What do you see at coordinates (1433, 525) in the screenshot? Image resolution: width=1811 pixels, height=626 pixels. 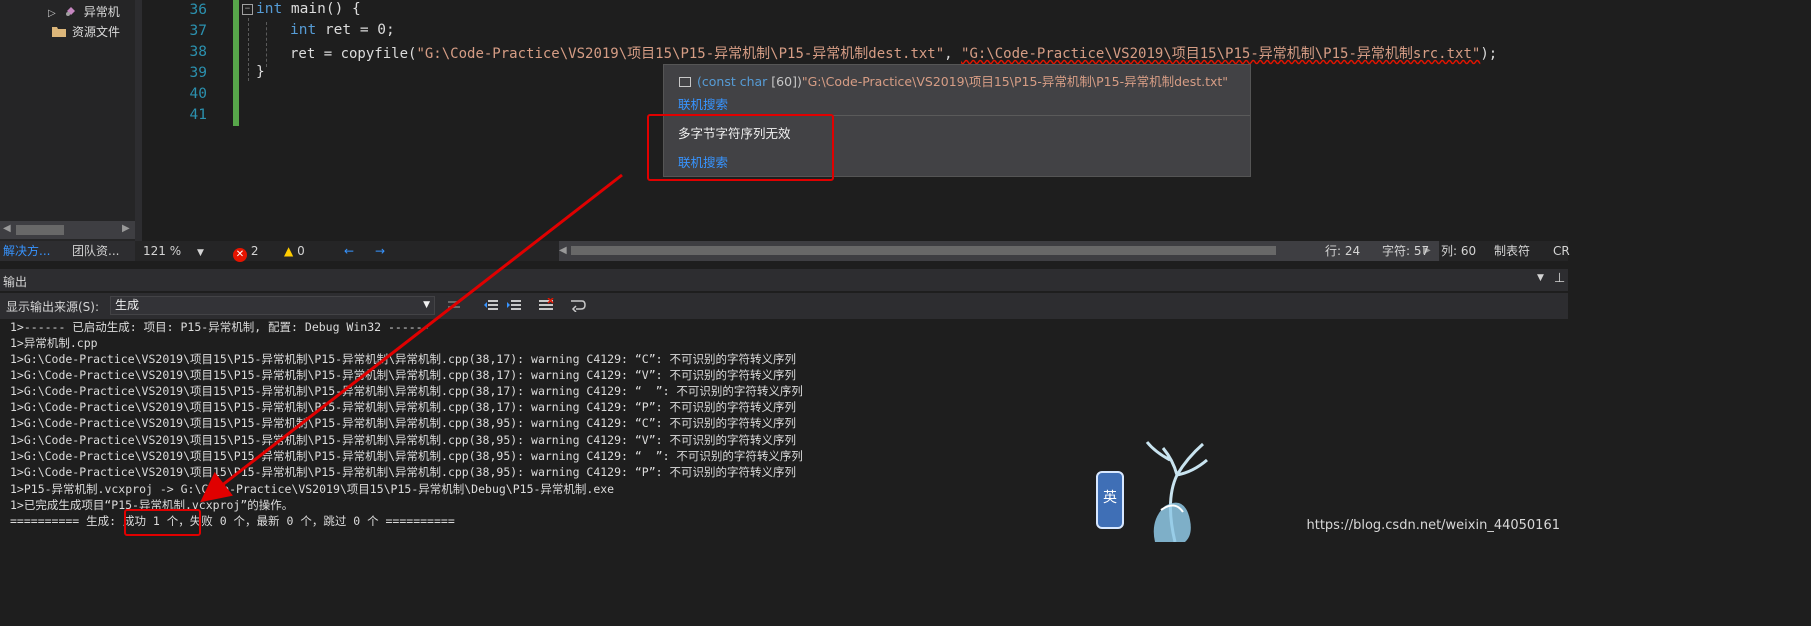 I see `watermark-text: https://blog.csdn.net/weixin_44050161` at bounding box center [1433, 525].